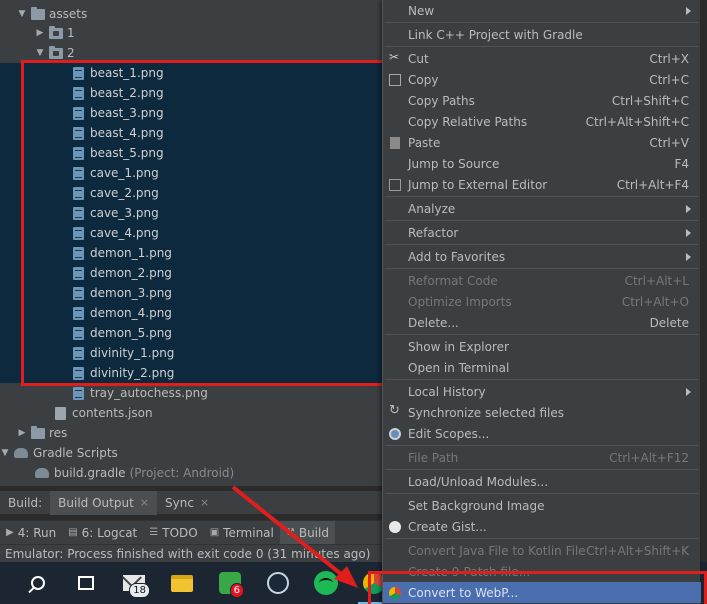 The image size is (707, 604). I want to click on menu-label: Copy, so click(423, 79).